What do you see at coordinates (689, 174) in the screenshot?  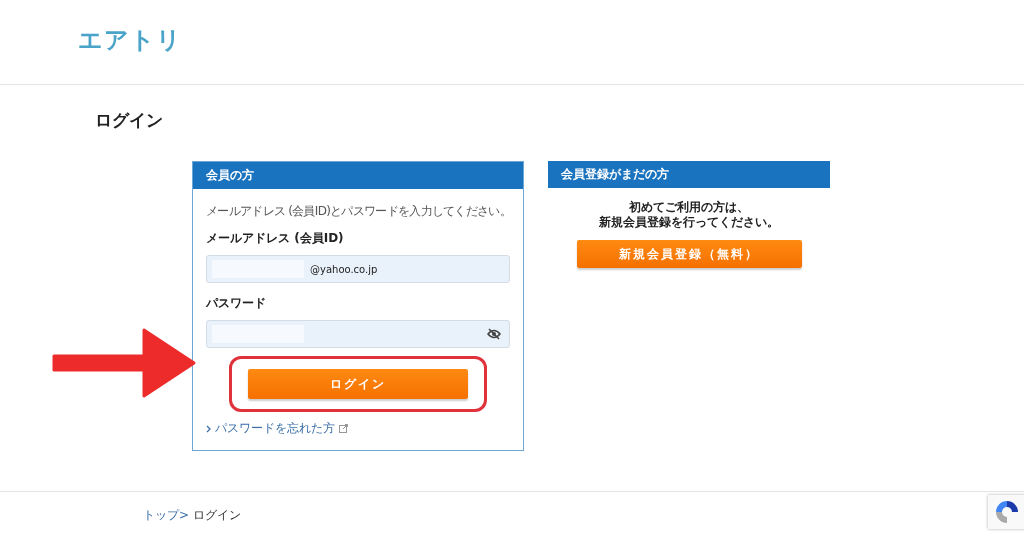 I see `panel-header: 会員登録がまだの方` at bounding box center [689, 174].